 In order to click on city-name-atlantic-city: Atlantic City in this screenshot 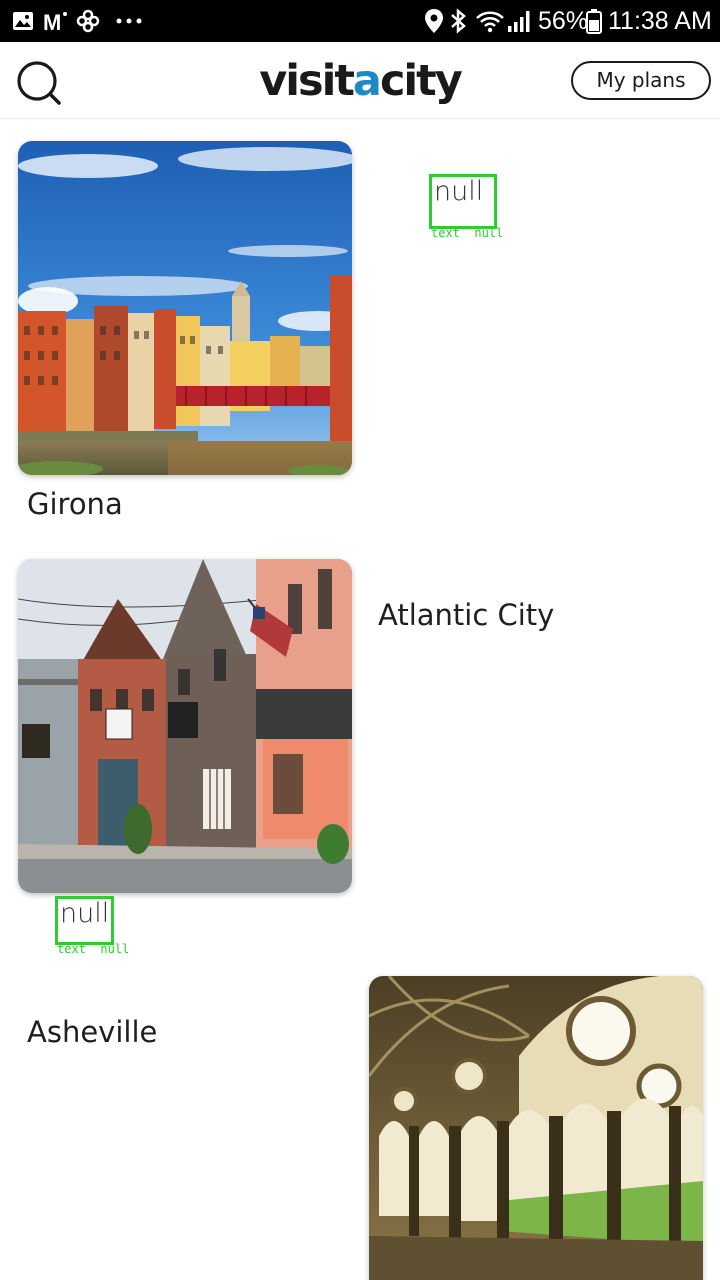, I will do `click(466, 615)`.